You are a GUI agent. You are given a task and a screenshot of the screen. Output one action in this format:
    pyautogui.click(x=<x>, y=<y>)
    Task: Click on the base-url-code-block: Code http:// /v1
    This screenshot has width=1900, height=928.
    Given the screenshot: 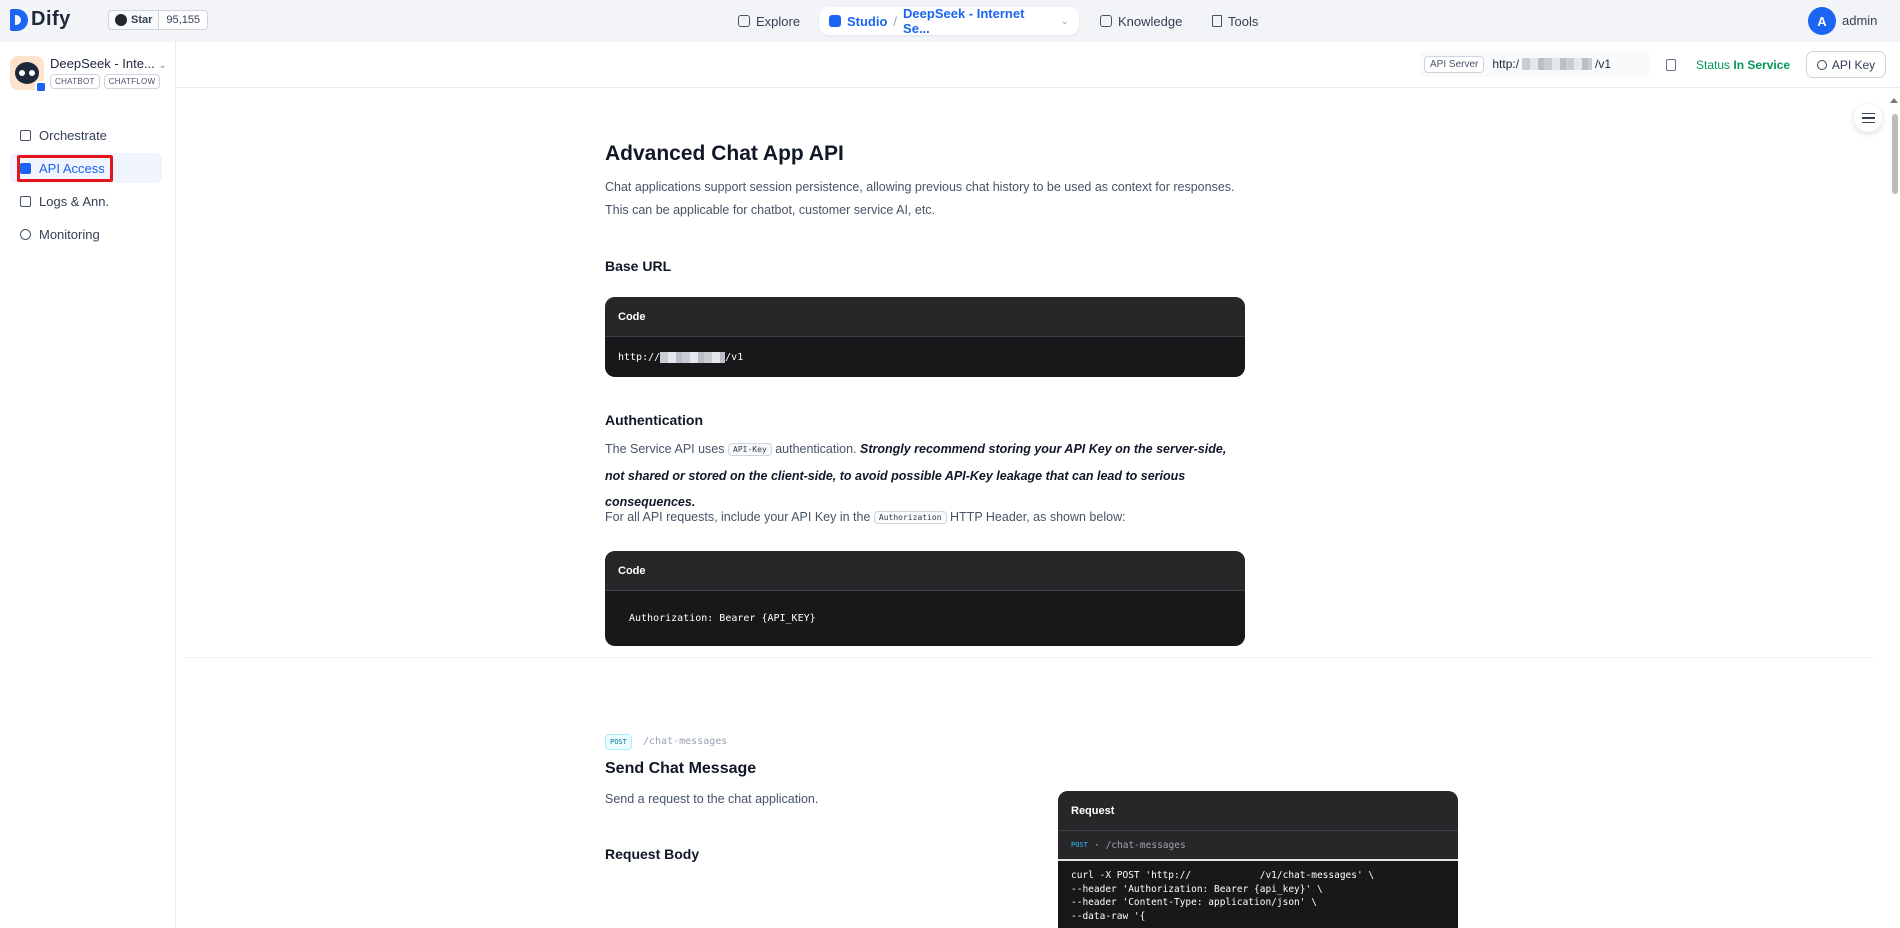 What is the action you would take?
    pyautogui.click(x=925, y=337)
    